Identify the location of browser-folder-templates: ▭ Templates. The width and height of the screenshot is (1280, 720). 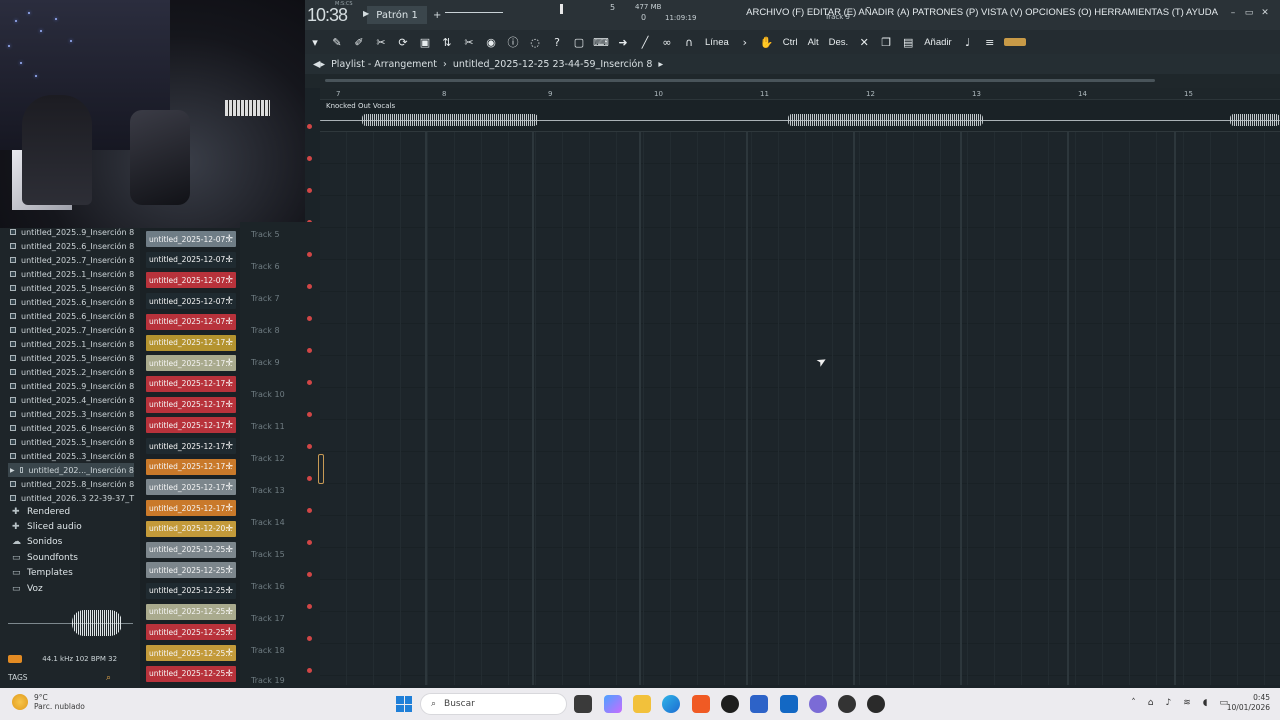
(42, 573).